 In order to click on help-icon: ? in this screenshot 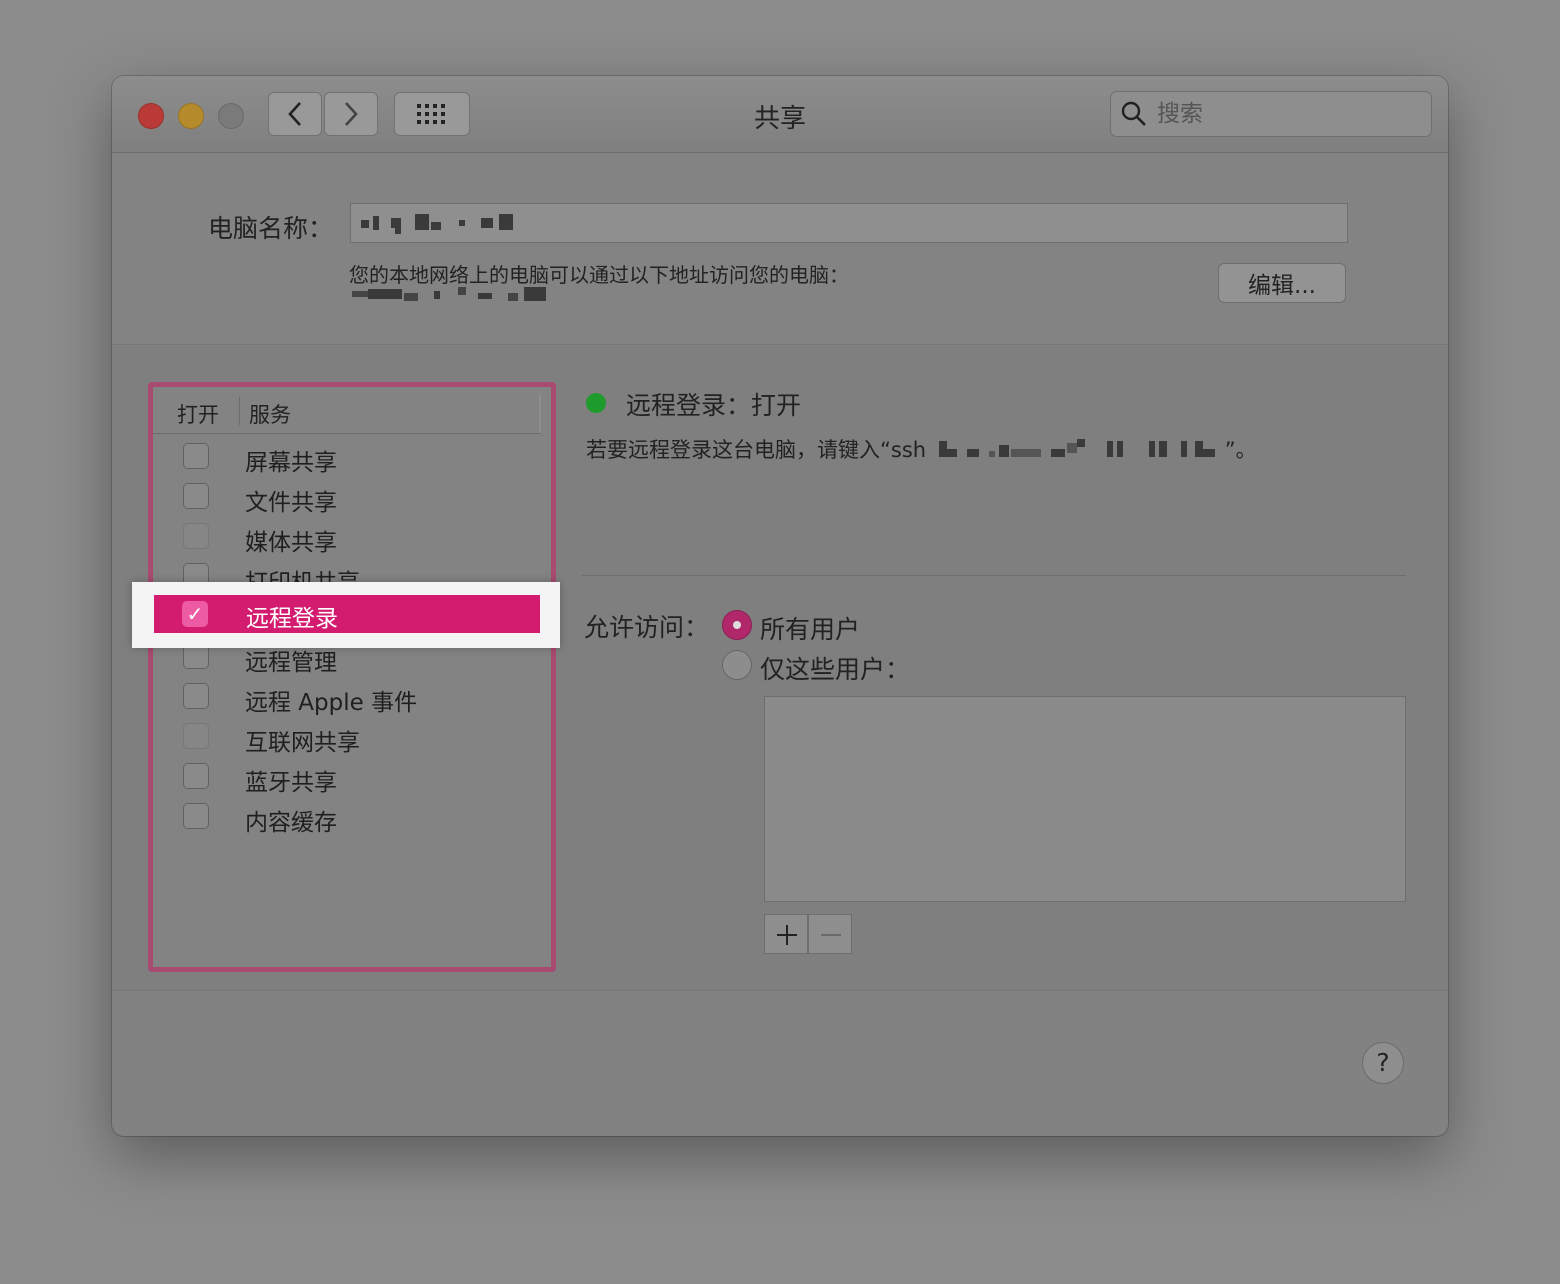, I will do `click(1383, 1062)`.